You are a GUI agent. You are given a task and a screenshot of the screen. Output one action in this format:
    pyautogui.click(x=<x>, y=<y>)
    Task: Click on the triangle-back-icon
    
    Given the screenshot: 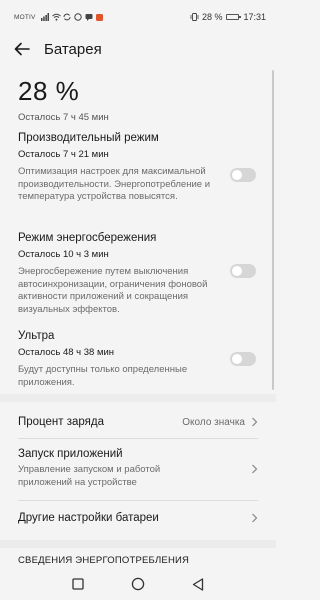 What is the action you would take?
    pyautogui.click(x=198, y=584)
    